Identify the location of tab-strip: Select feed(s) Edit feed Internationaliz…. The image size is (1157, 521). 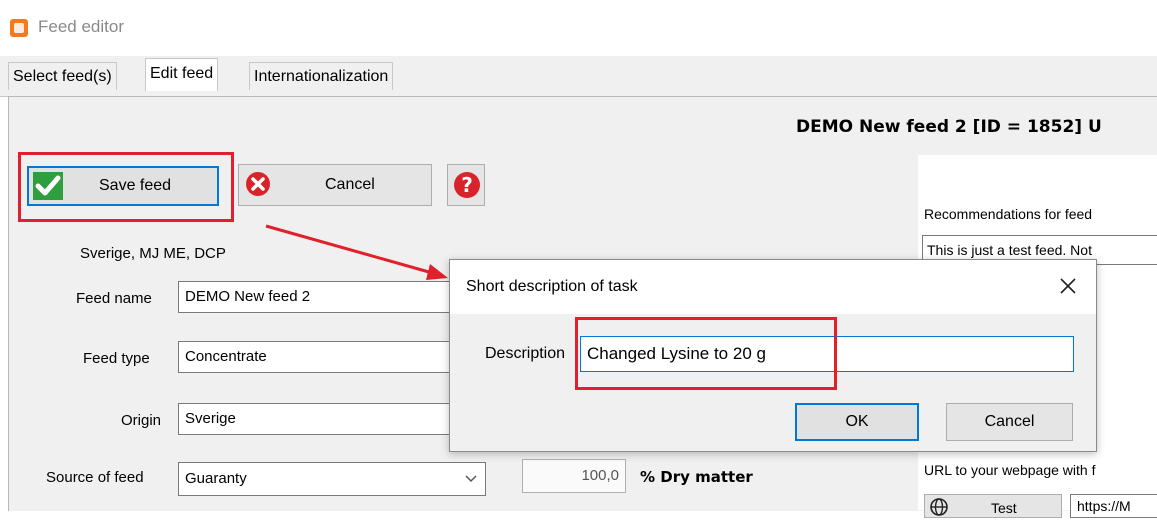
(578, 76).